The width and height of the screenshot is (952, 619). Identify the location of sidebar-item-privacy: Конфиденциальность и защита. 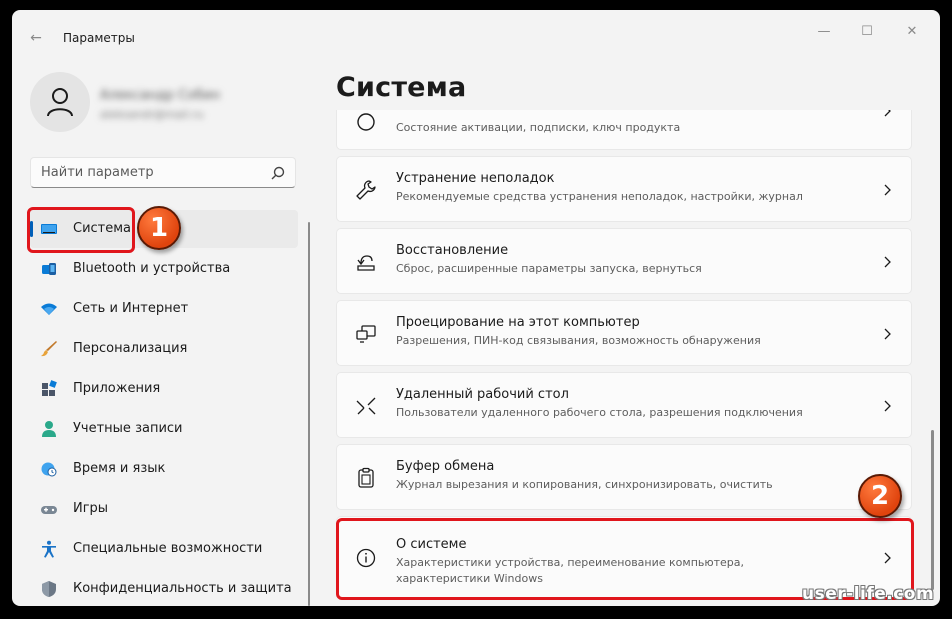
(164, 588).